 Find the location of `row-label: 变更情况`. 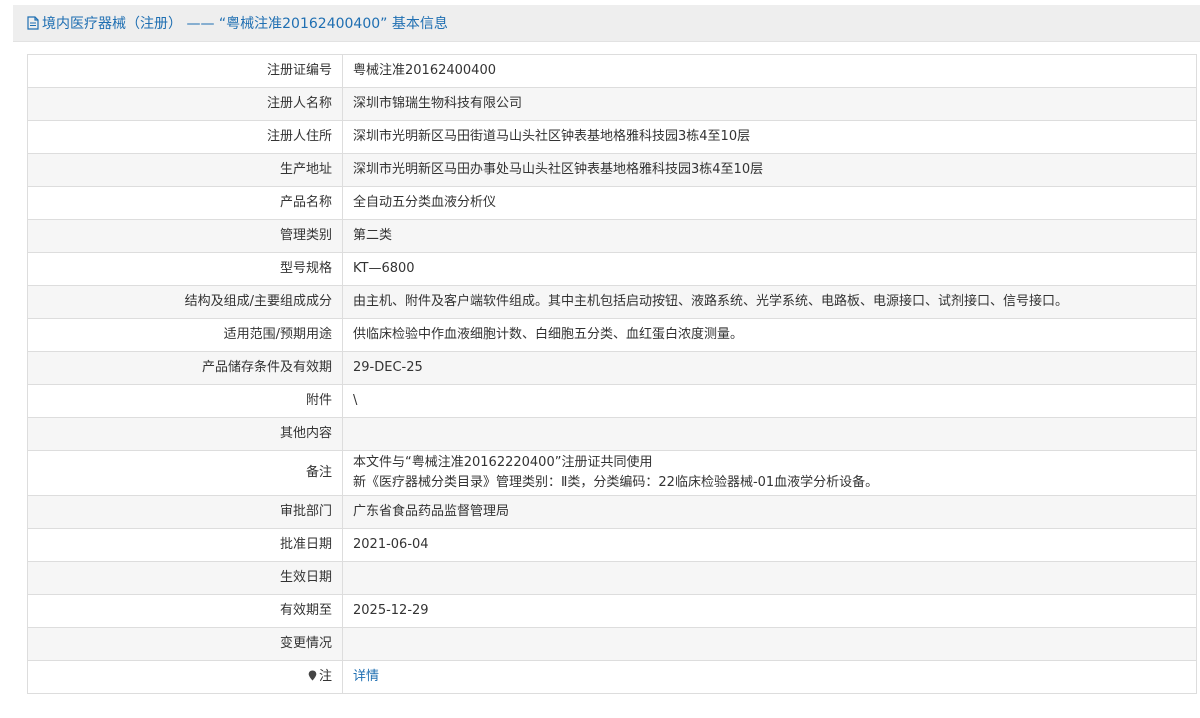

row-label: 变更情况 is located at coordinates (185, 644).